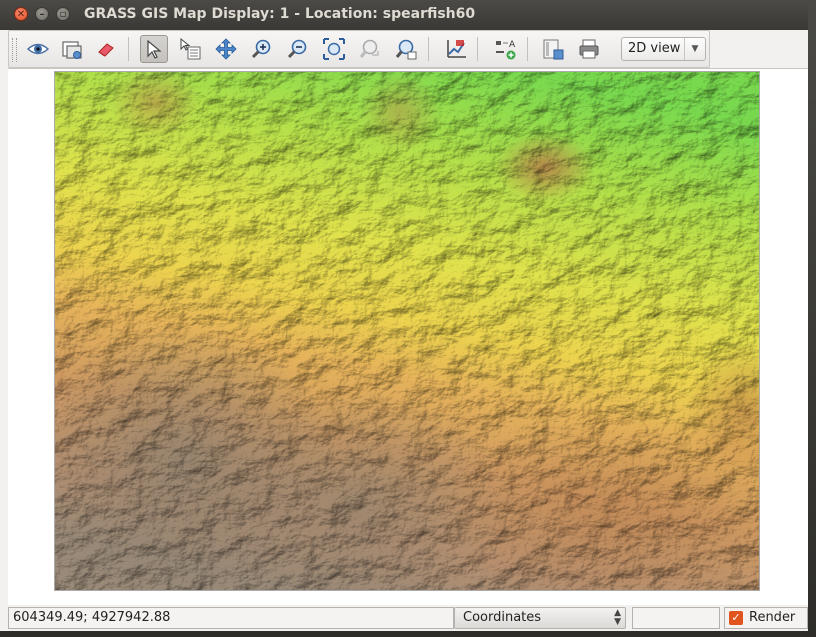 Image resolution: width=816 pixels, height=637 pixels. What do you see at coordinates (617, 617) in the screenshot?
I see `spinner-arrows-icon: ▲ ▼` at bounding box center [617, 617].